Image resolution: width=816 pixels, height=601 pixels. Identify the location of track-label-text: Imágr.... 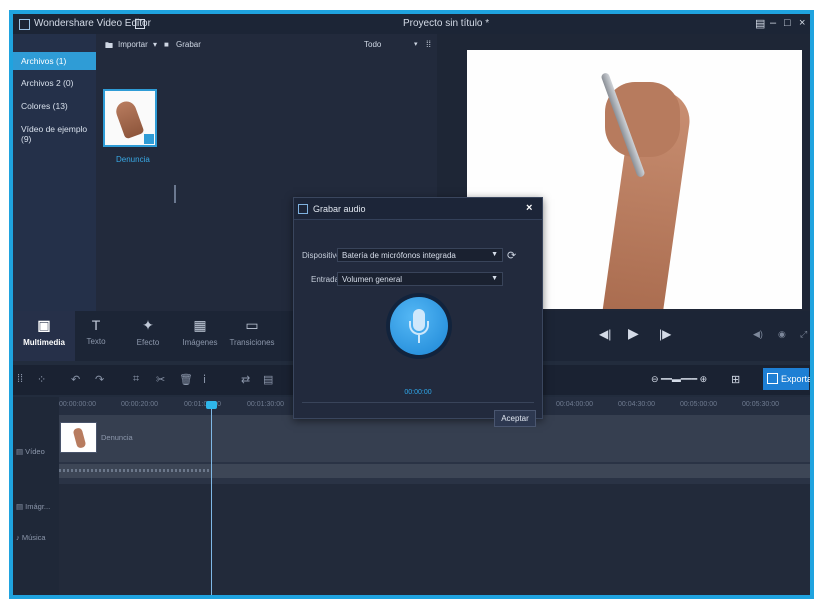
(38, 506).